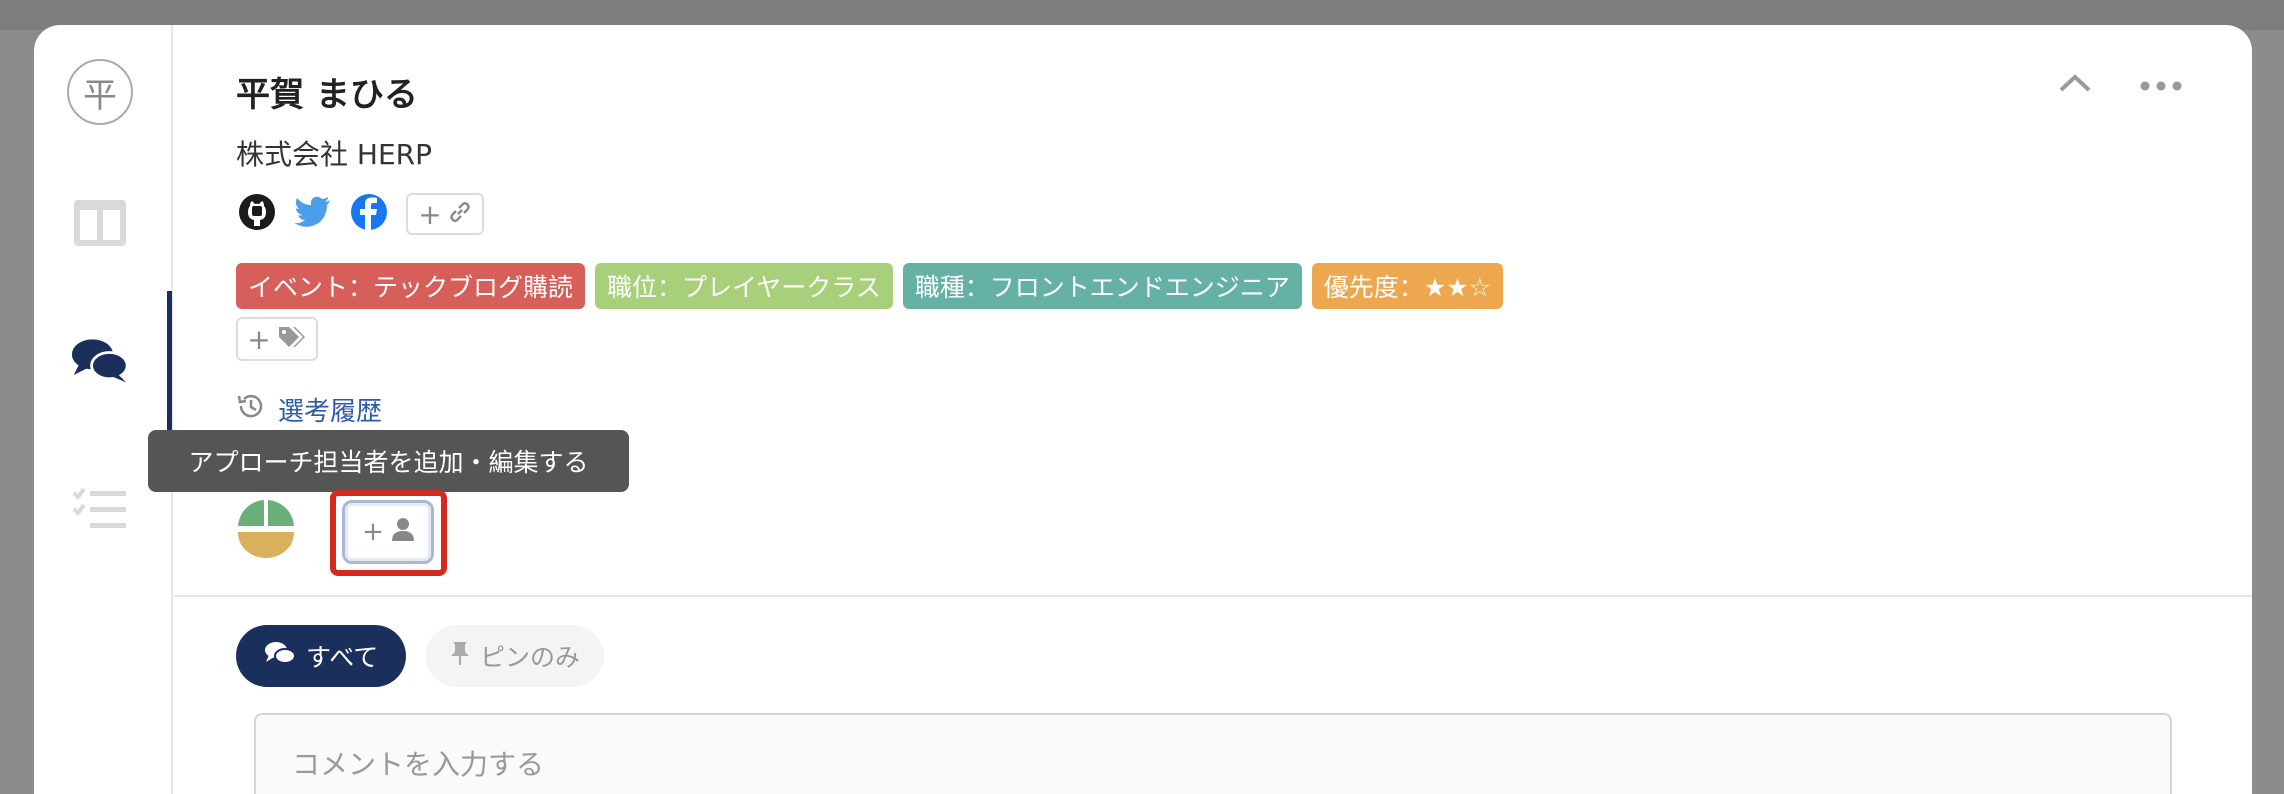  Describe the element at coordinates (530, 657) in the screenshot. I see `filter-pinned-label: ピンのみ` at that location.